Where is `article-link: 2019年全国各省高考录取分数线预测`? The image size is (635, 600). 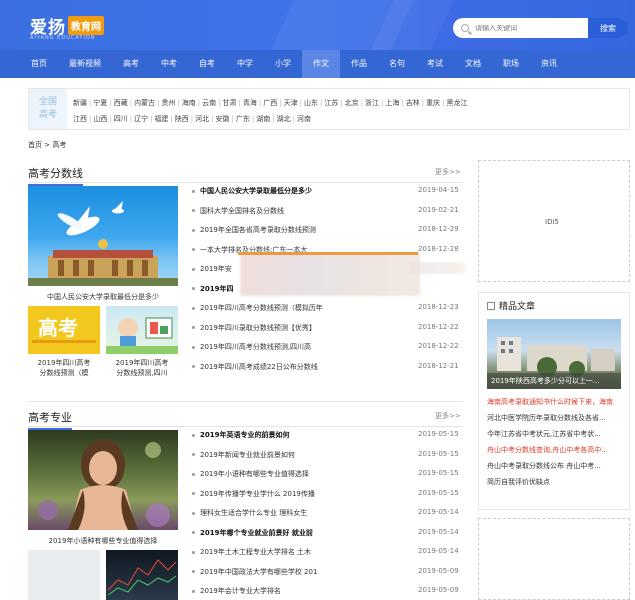
article-link: 2019年全国各省高考录取分数线预测 is located at coordinates (254, 230).